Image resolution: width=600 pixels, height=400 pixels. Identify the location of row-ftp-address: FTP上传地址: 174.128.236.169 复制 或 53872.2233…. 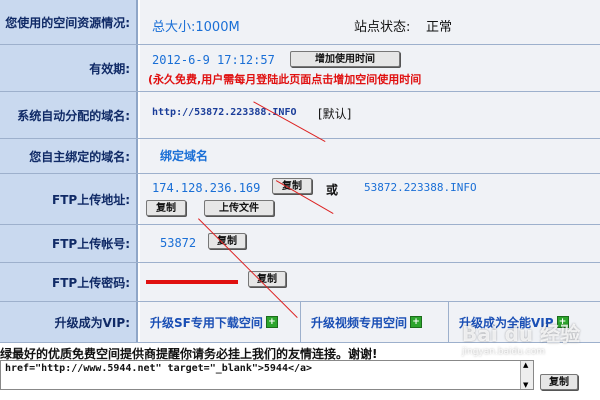
(300, 199).